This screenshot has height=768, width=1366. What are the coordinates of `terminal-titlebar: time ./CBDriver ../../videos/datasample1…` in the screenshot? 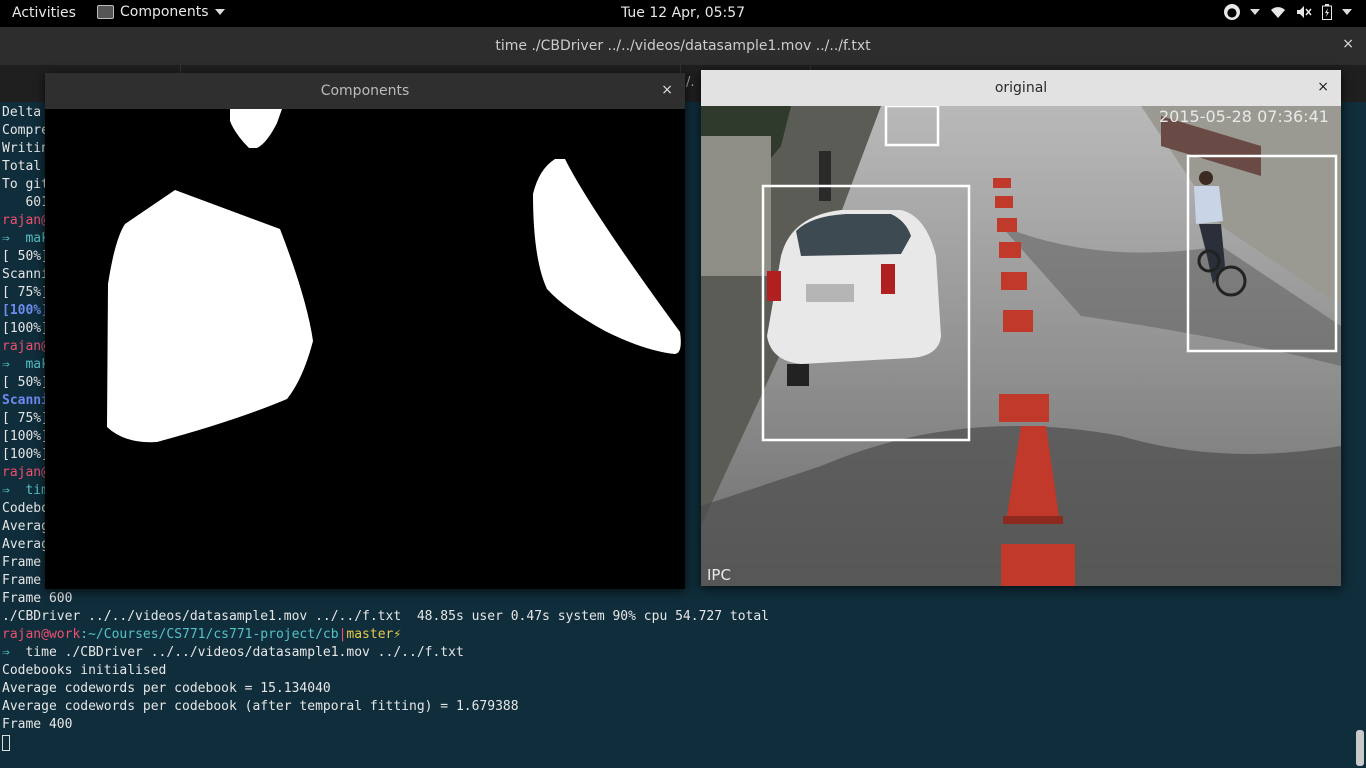 It's located at (683, 46).